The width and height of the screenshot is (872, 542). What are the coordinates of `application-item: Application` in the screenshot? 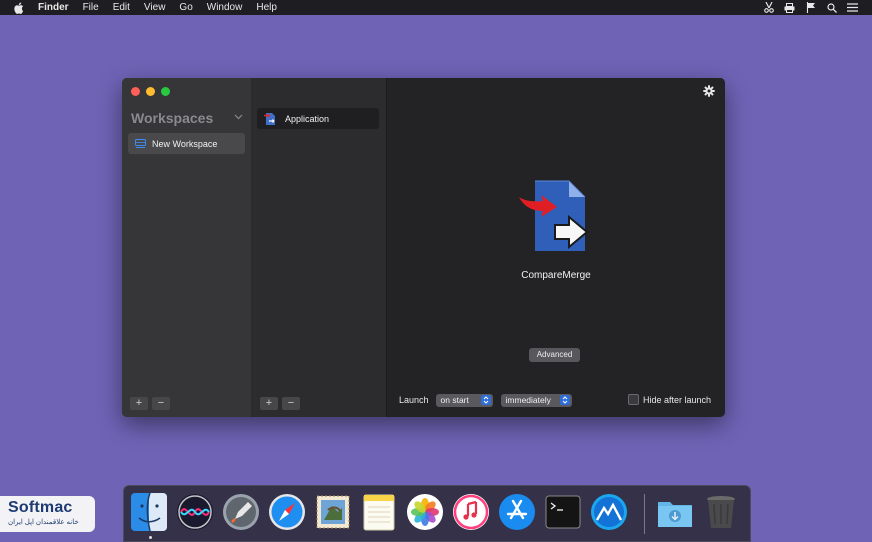 It's located at (318, 118).